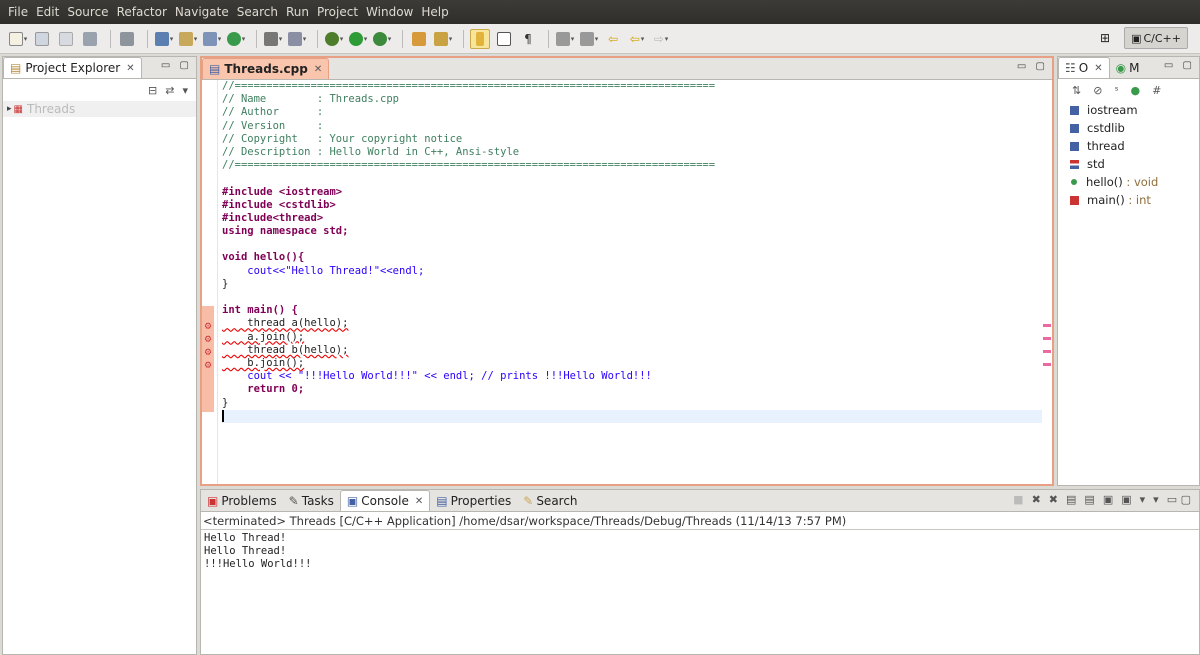 The height and width of the screenshot is (655, 1200). What do you see at coordinates (311, 500) in the screenshot?
I see `tab-tasks: ✎ Tasks` at bounding box center [311, 500].